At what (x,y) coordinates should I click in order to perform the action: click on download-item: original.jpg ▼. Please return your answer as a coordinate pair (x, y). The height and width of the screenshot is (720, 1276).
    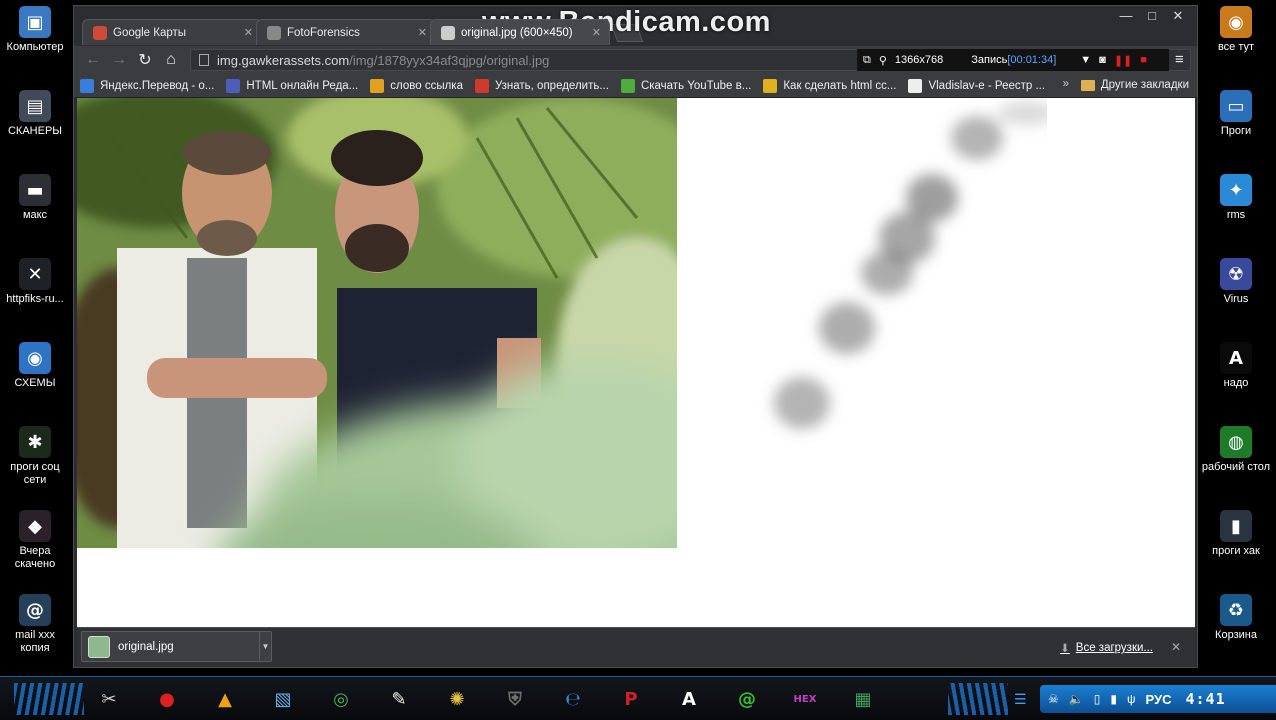
    Looking at the image, I should click on (176, 646).